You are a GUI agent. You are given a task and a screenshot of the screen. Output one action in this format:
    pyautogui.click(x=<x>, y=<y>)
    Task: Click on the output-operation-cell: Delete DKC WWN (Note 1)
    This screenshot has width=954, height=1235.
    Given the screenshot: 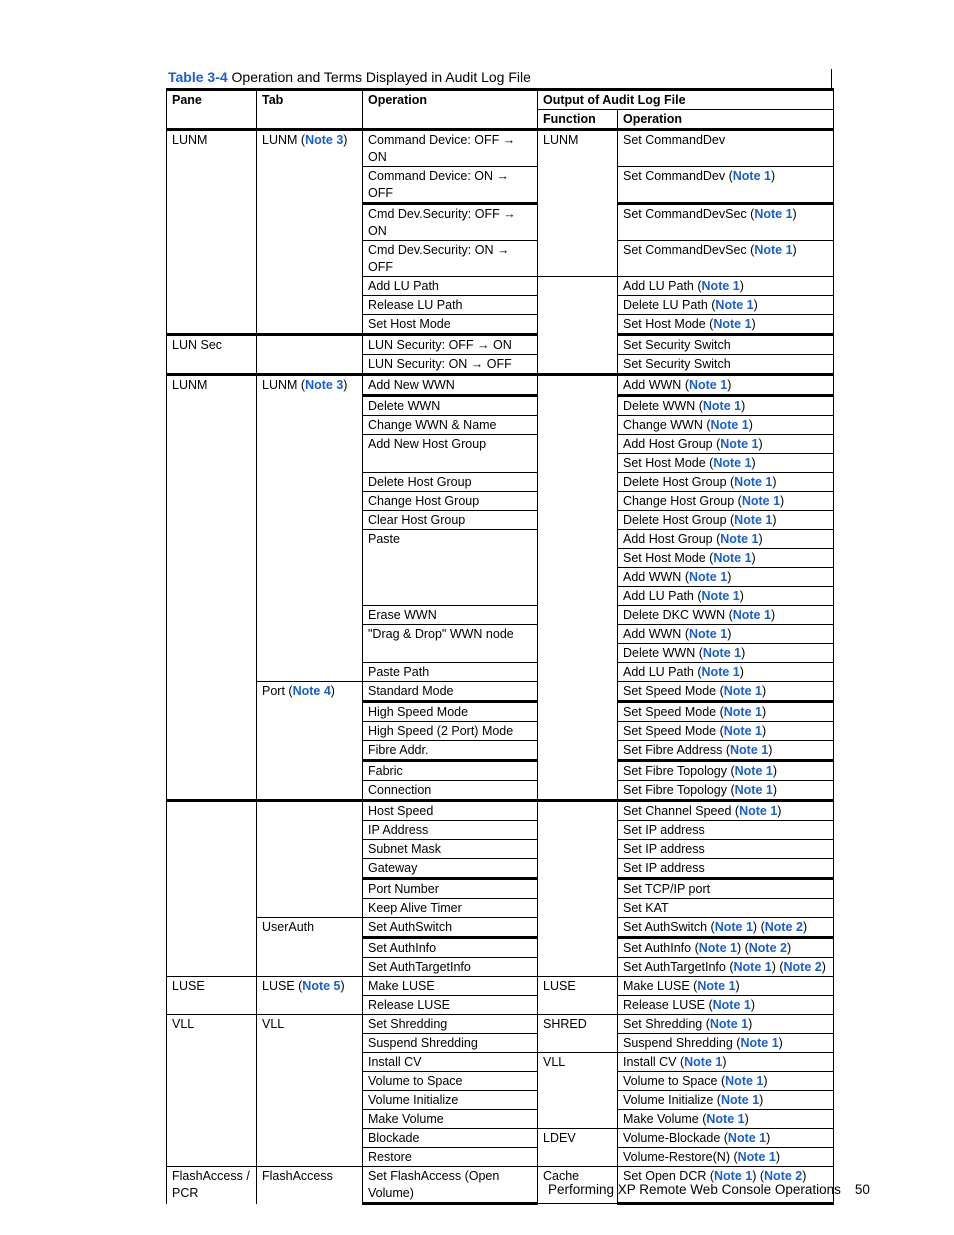 What is the action you would take?
    pyautogui.click(x=725, y=615)
    